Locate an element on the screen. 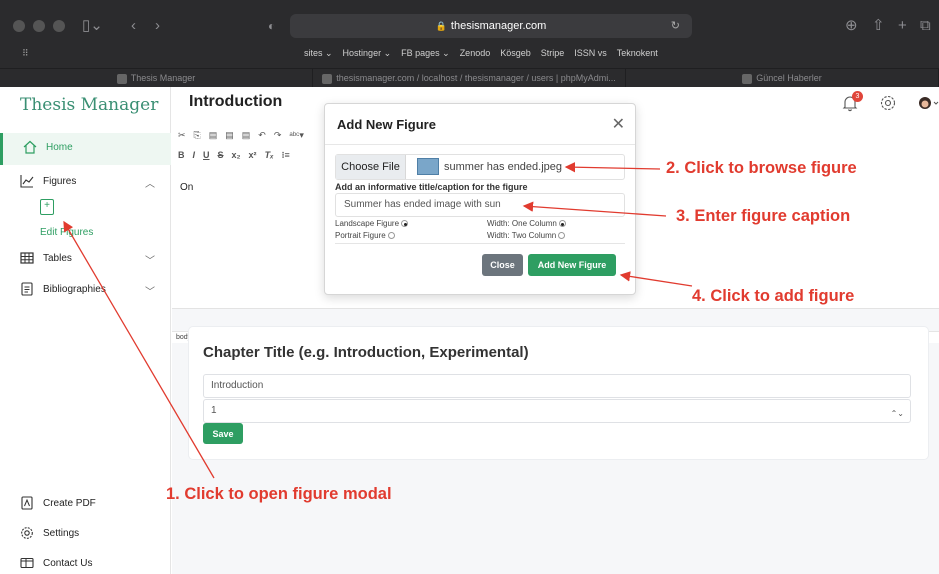 This screenshot has height=574, width=939. arrow-step4 is located at coordinates (656, 279).